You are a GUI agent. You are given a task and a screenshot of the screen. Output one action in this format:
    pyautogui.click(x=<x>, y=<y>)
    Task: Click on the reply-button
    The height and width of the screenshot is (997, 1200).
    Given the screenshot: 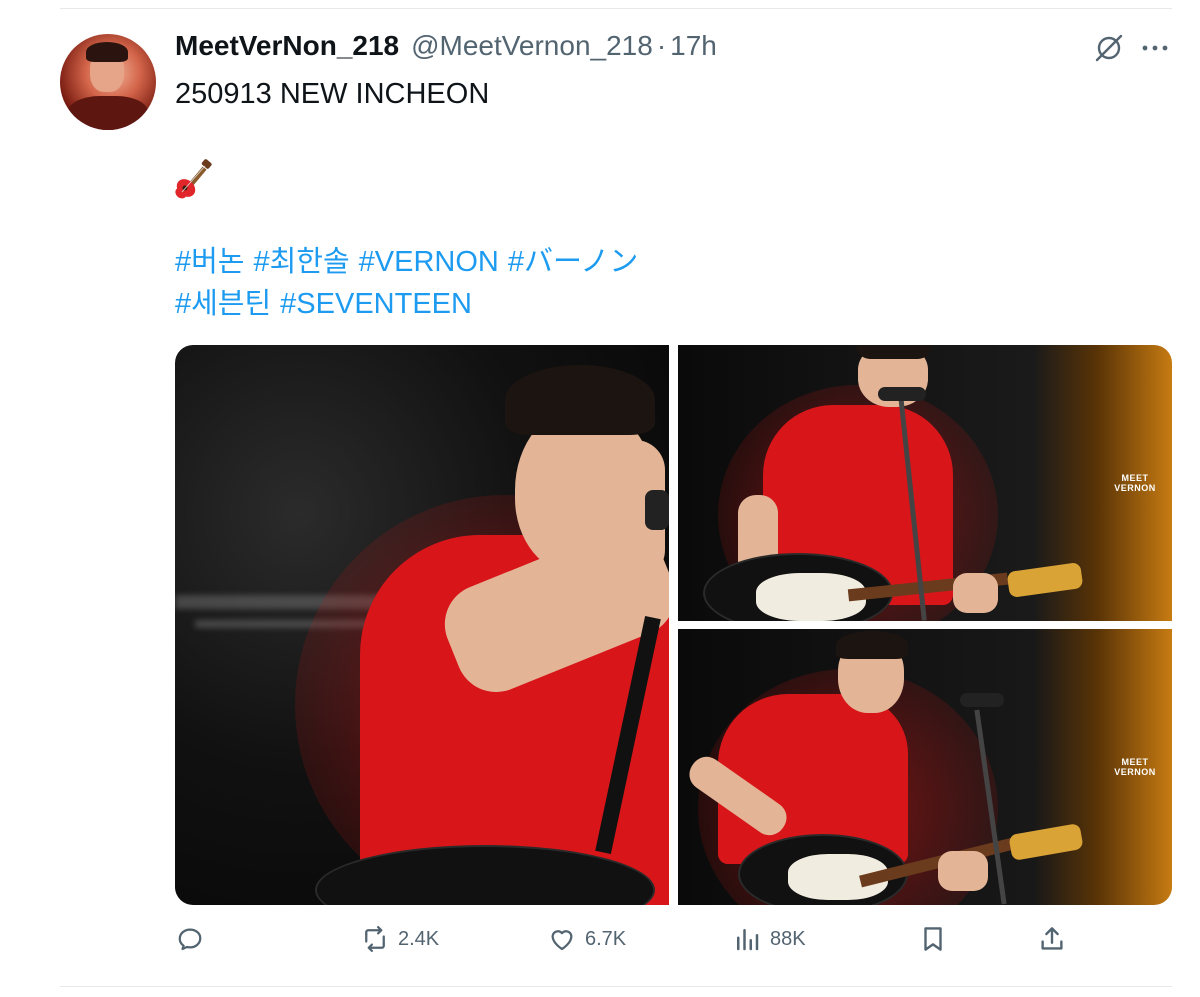 What is the action you would take?
    pyautogui.click(x=194, y=939)
    